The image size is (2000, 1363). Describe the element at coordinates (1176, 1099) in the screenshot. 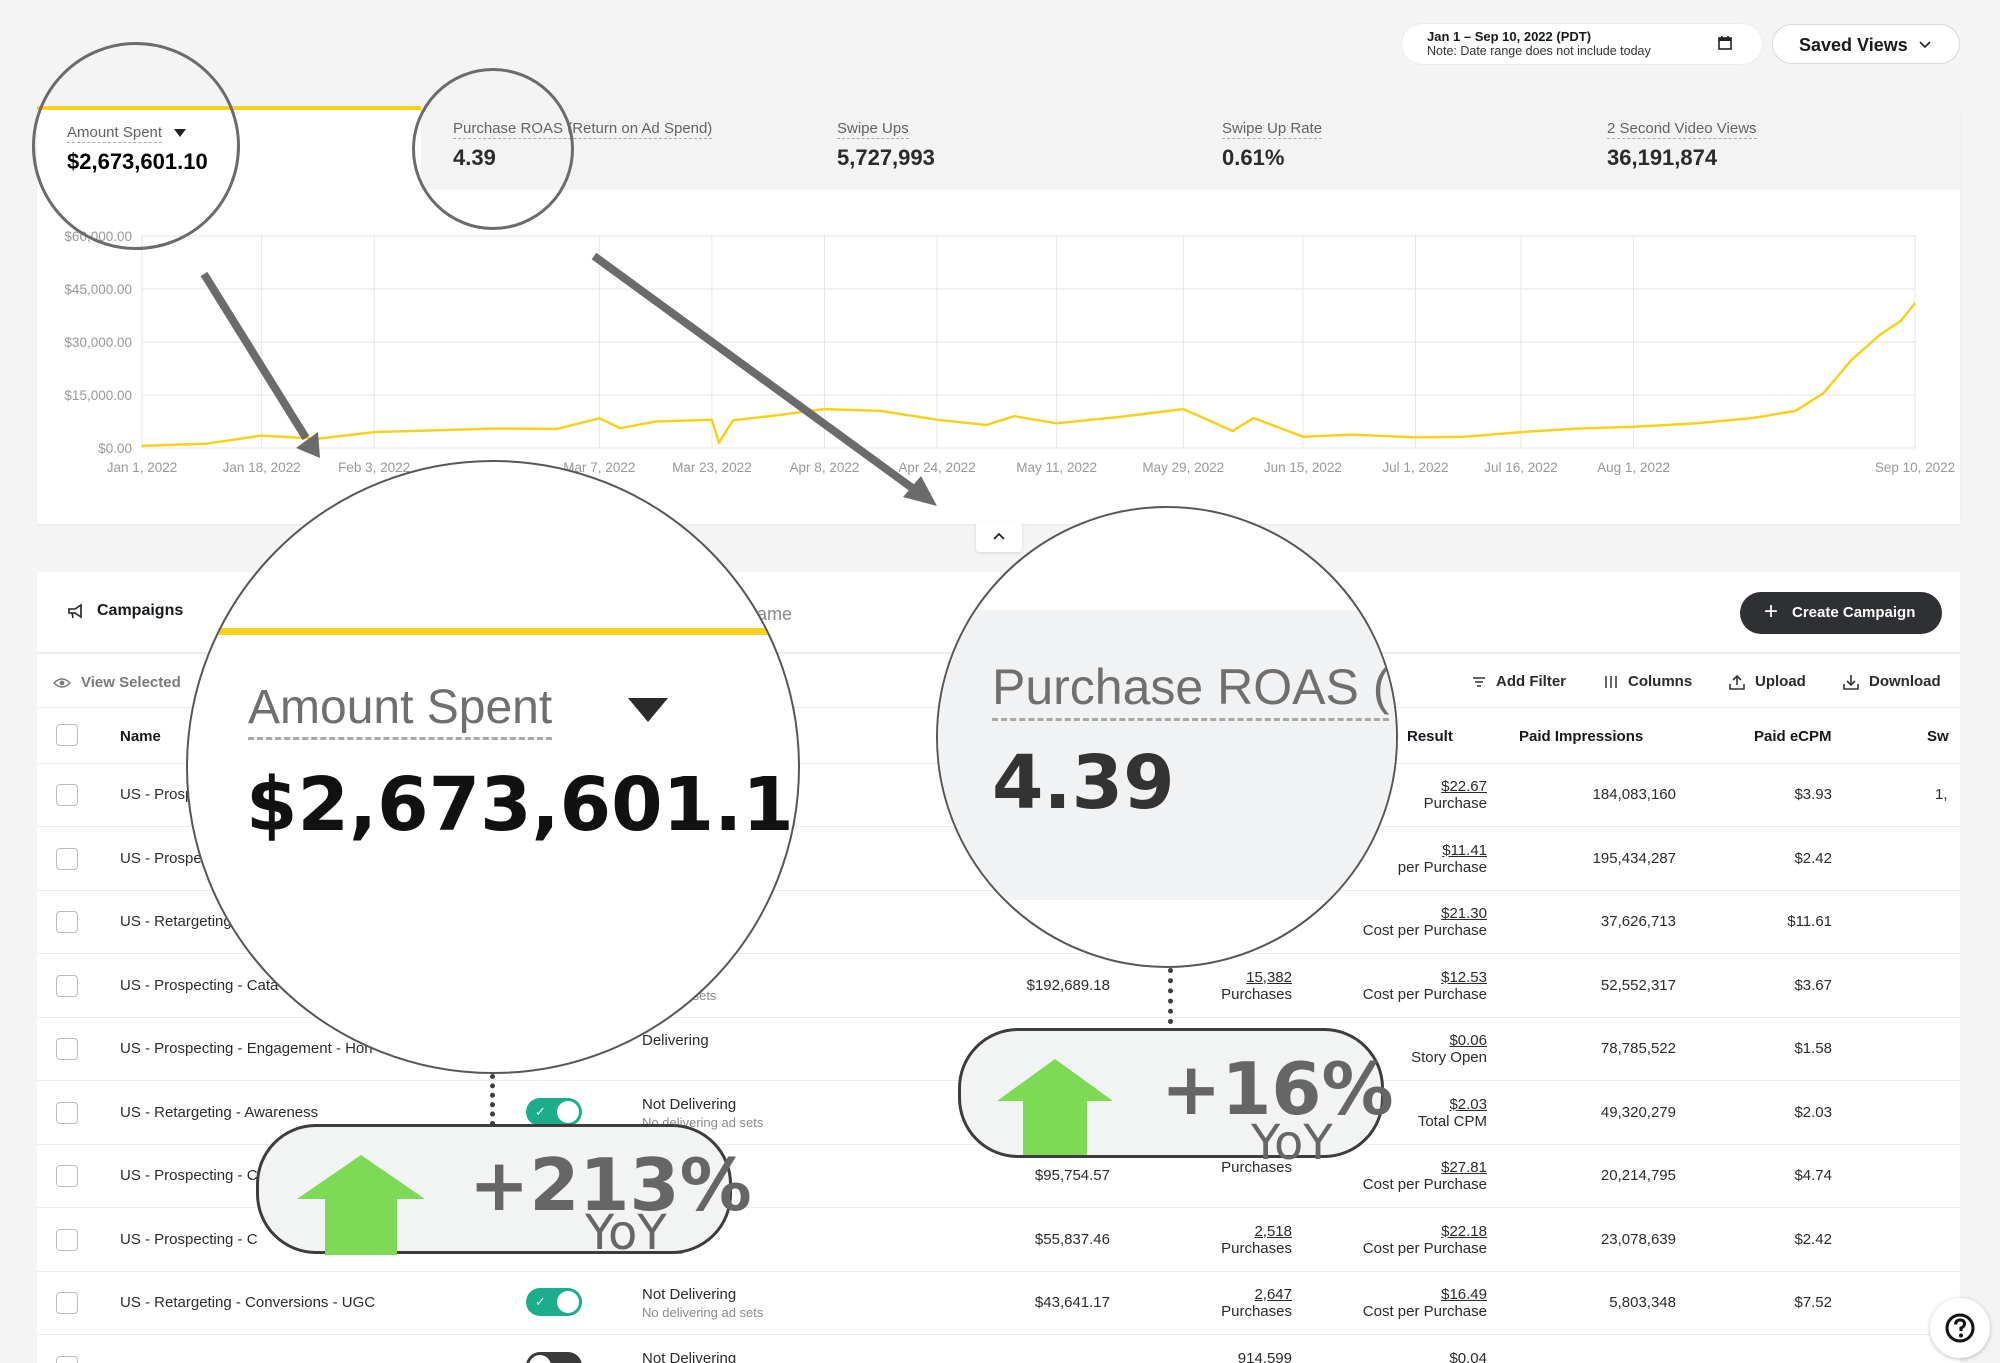

I see `yoy-badge-purchase-roas: +16% YoY` at that location.